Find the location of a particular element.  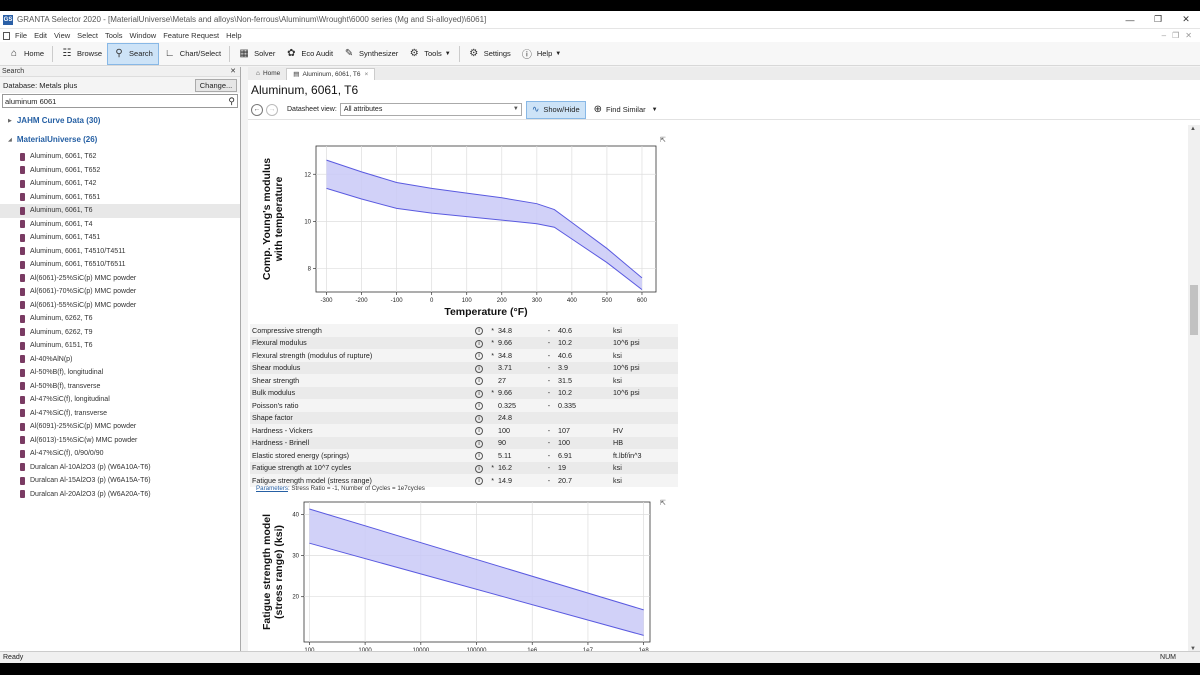

forward-arrow-icon: → is located at coordinates (272, 109).